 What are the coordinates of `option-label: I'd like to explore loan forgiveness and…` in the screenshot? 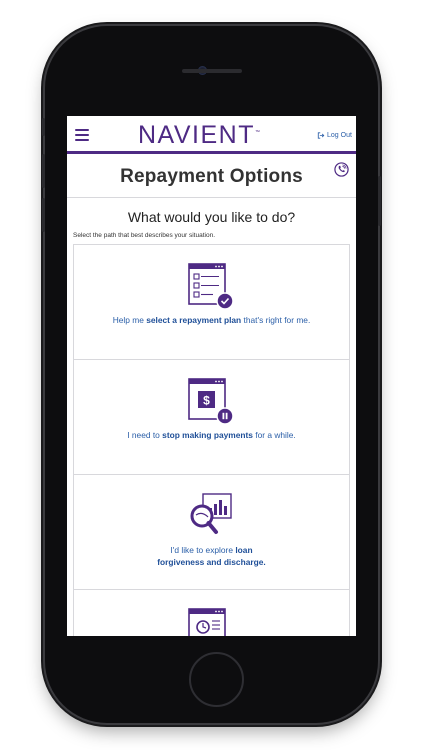 It's located at (211, 556).